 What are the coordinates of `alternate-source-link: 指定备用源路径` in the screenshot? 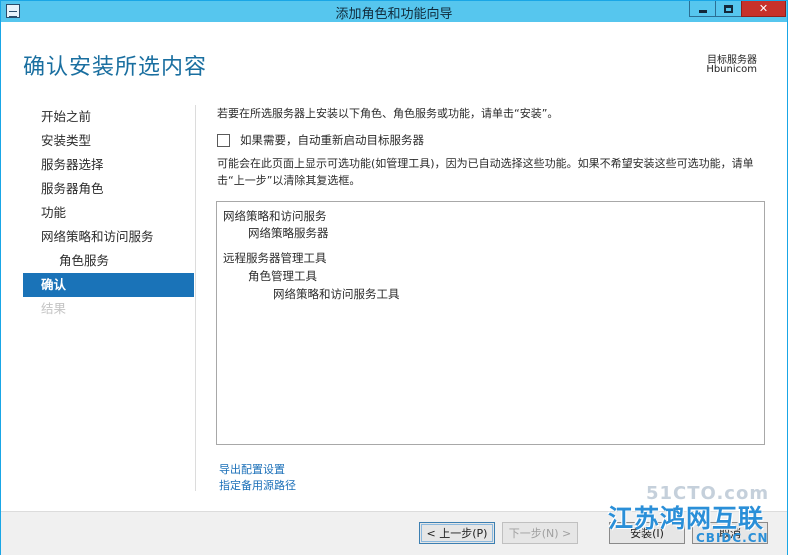 It's located at (257, 485).